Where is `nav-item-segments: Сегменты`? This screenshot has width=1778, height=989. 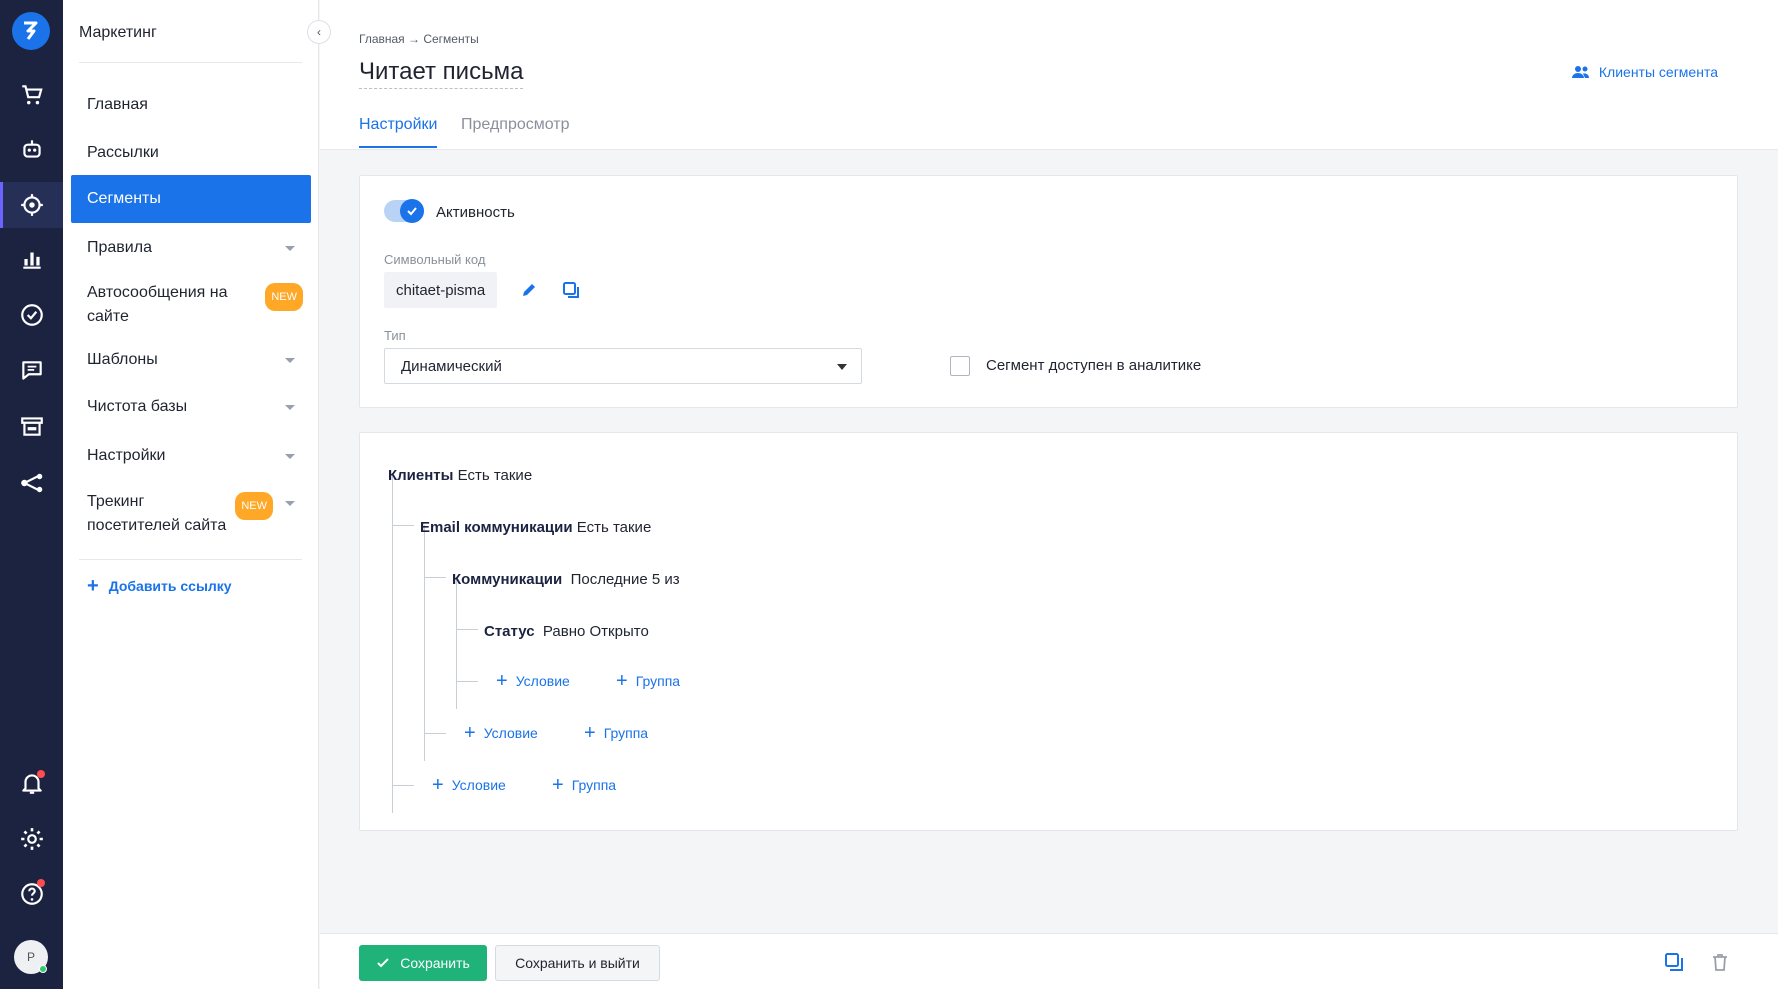 nav-item-segments: Сегменты is located at coordinates (191, 199).